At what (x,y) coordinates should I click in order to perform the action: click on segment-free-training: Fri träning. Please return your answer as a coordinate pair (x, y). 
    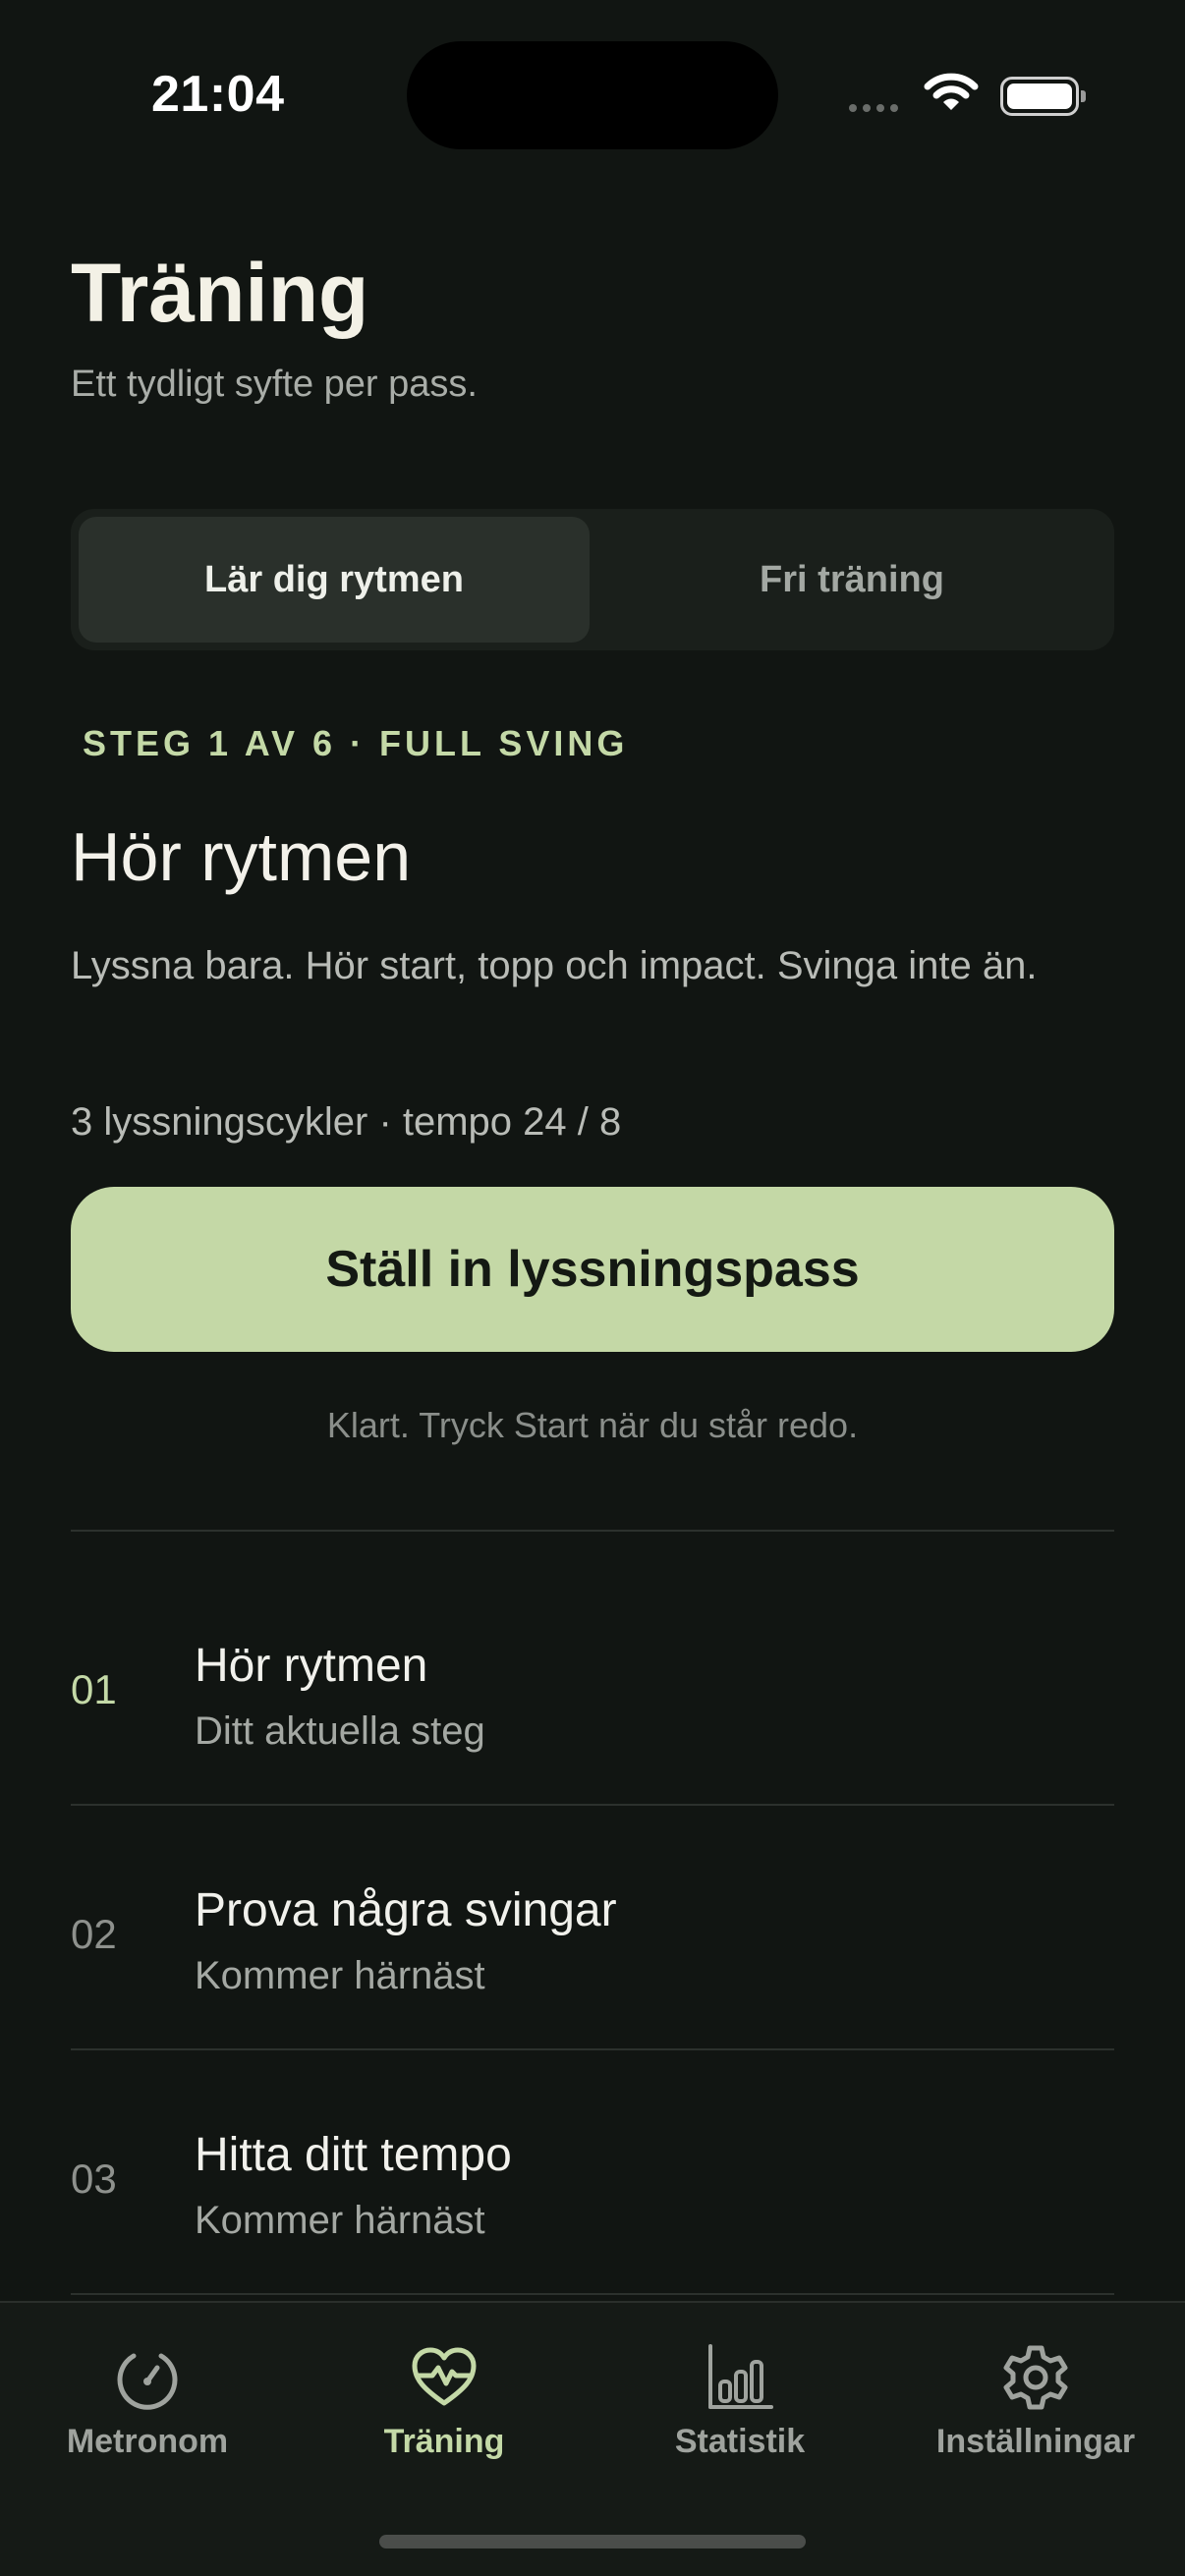
    Looking at the image, I should click on (852, 580).